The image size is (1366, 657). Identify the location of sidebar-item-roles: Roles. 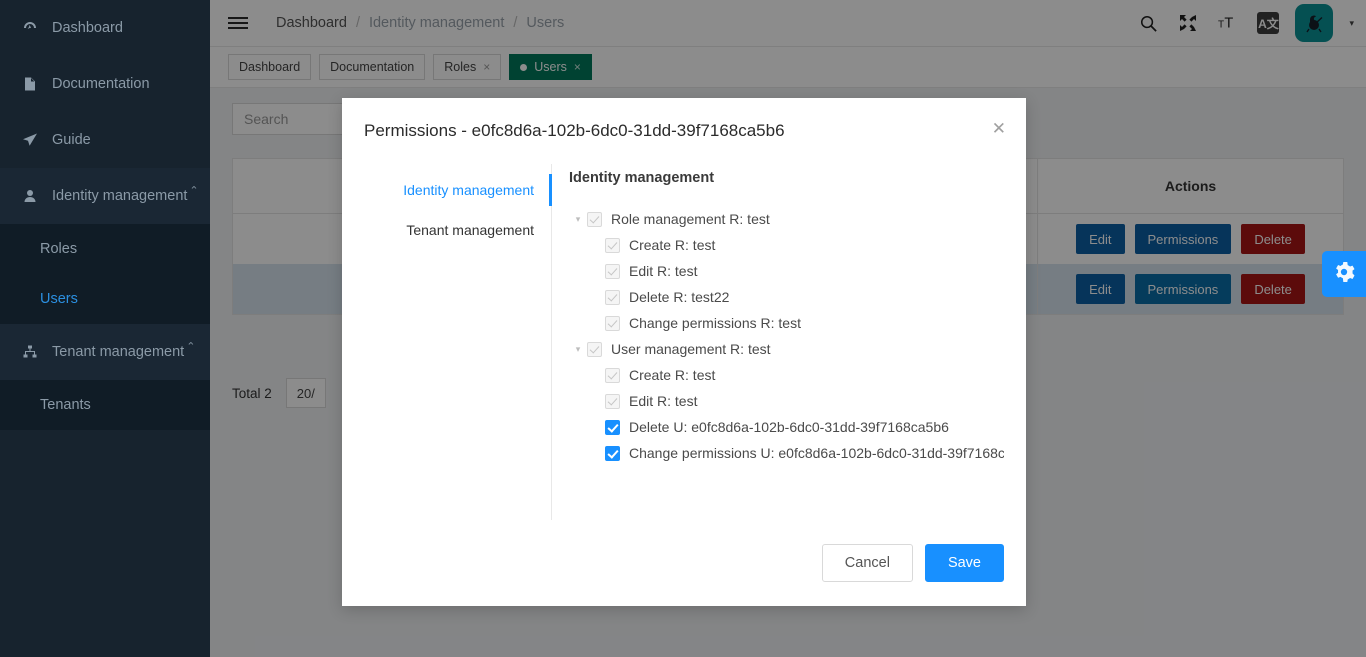
(105, 249).